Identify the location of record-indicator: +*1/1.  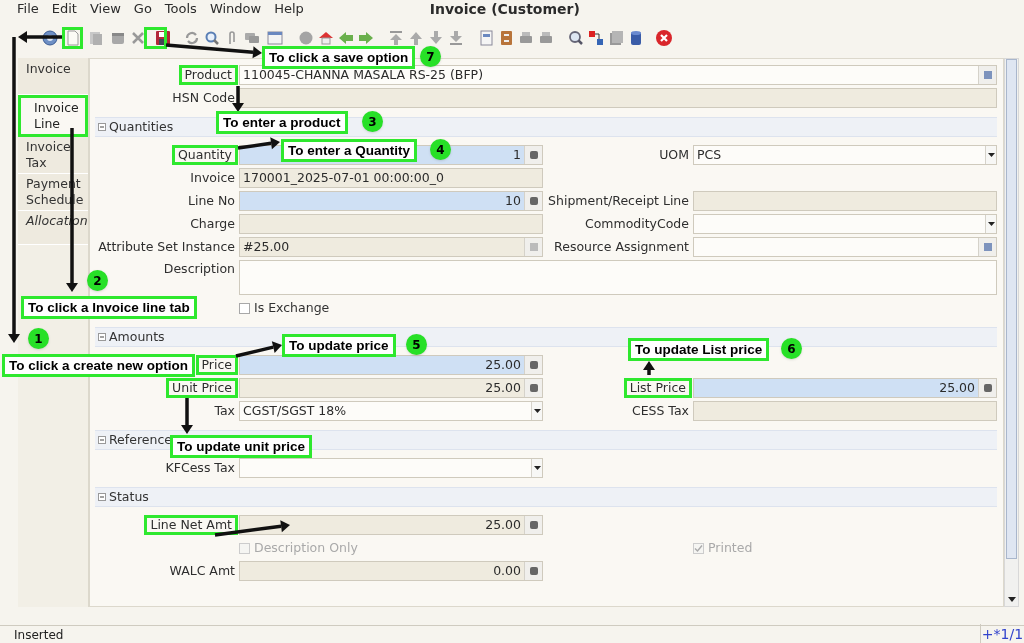
(1002, 633).